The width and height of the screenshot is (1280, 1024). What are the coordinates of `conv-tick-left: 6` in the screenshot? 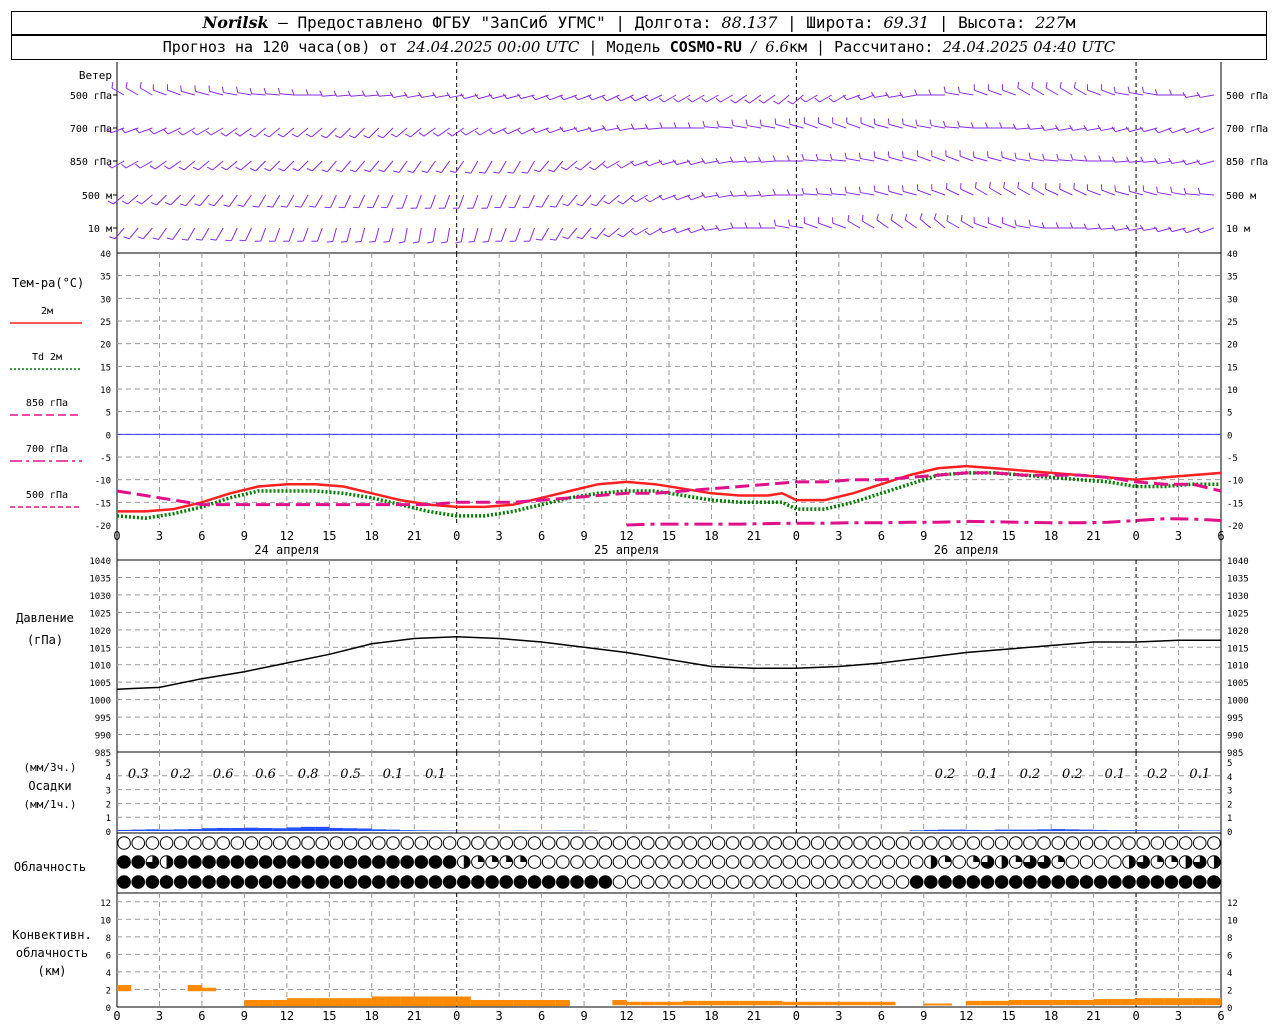 It's located at (108, 956).